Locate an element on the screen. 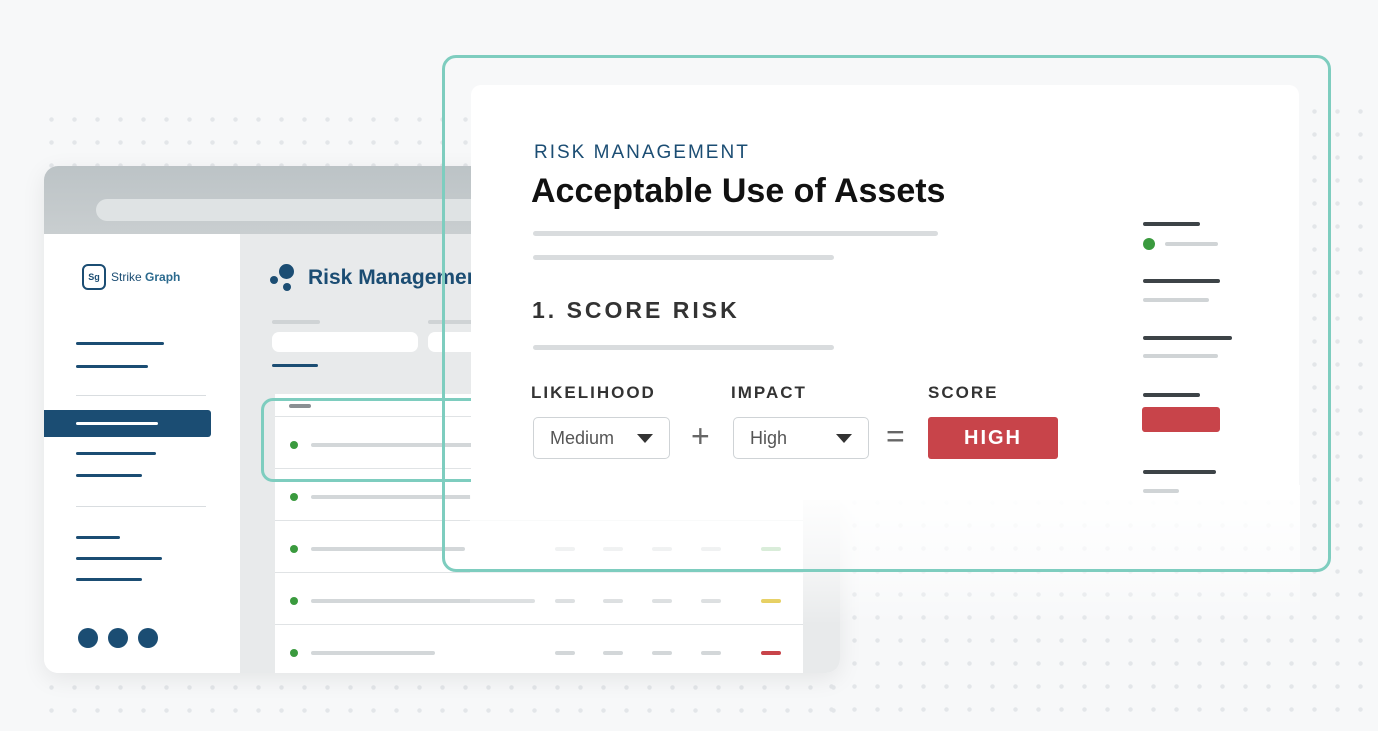 The image size is (1378, 731). more-options-icon is located at coordinates (118, 638).